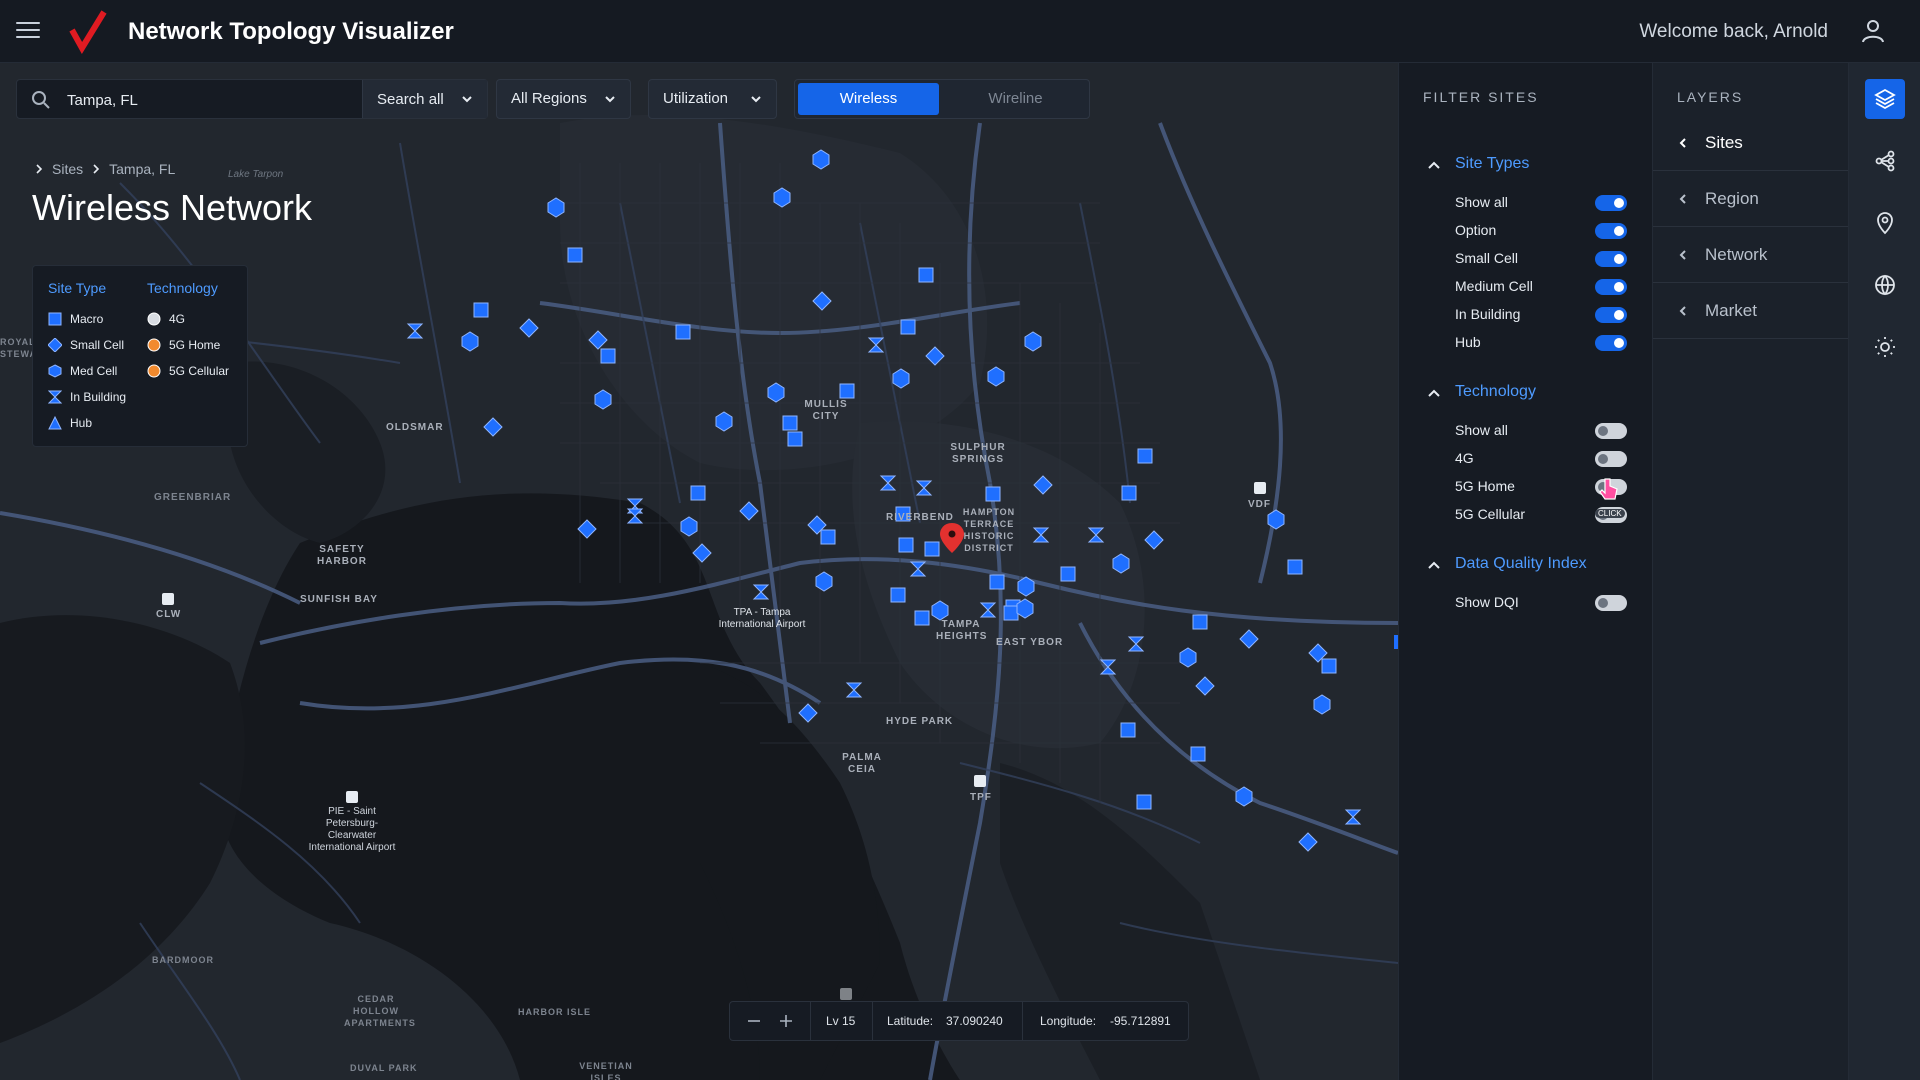 This screenshot has height=1080, width=1920. I want to click on toggle-small-cell, so click(1611, 259).